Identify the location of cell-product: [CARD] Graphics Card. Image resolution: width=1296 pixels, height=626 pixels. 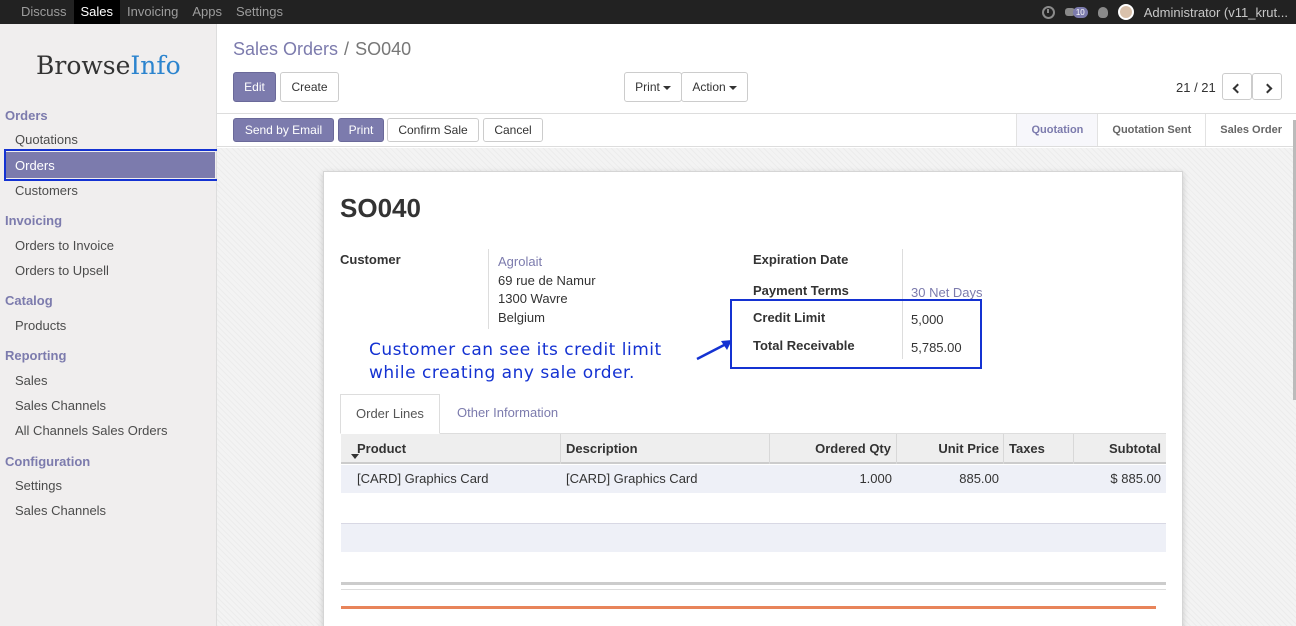
(423, 478).